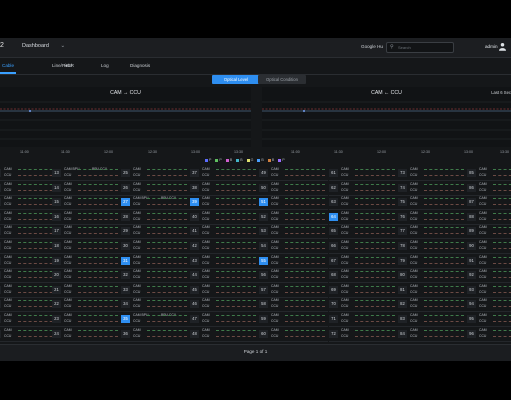 Image resolution: width=511 pixels, height=400 pixels. What do you see at coordinates (293, 188) in the screenshot?
I see `port-cell: 50 CAM CCU` at bounding box center [293, 188].